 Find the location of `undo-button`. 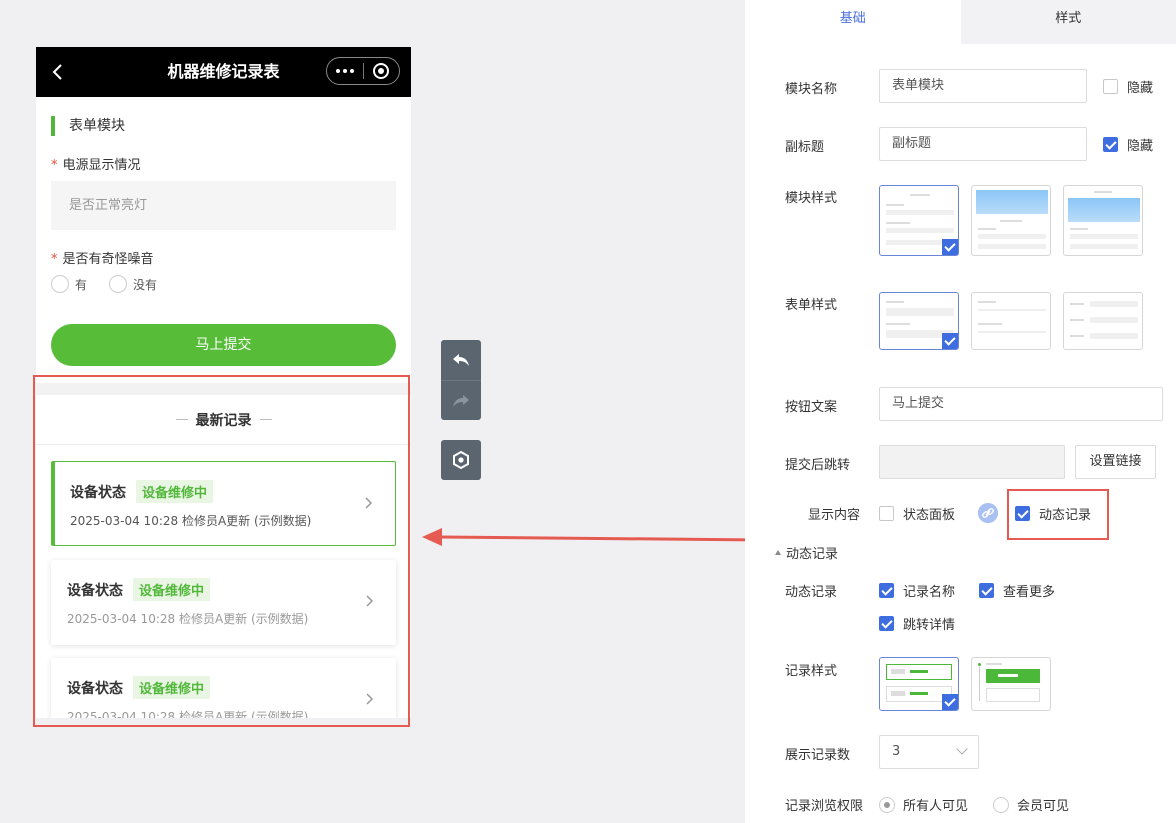

undo-button is located at coordinates (461, 360).